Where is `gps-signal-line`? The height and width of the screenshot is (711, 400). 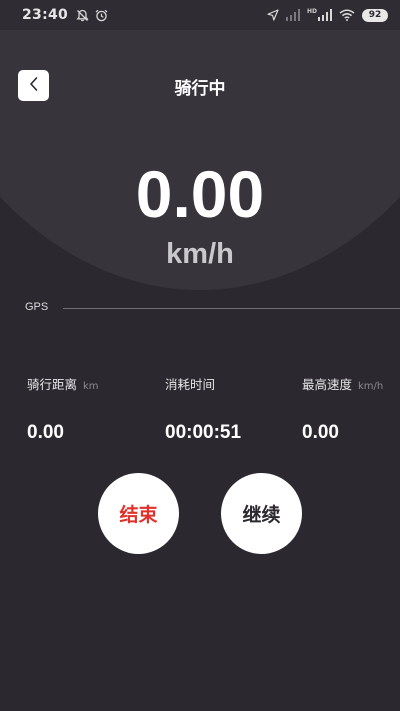
gps-signal-line is located at coordinates (231, 308).